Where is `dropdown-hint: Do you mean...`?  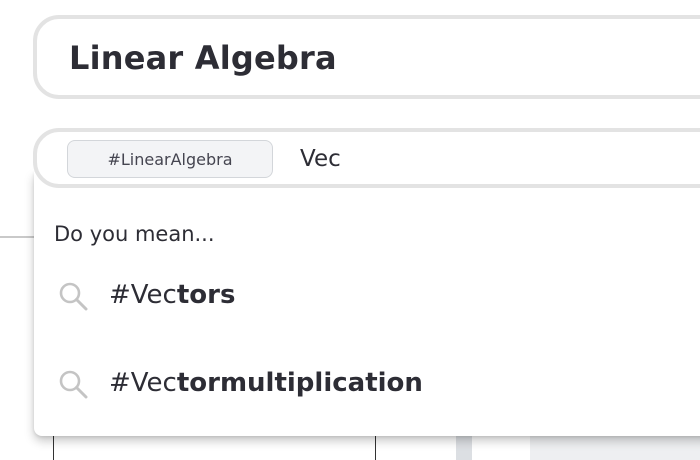
dropdown-hint: Do you mean... is located at coordinates (134, 234).